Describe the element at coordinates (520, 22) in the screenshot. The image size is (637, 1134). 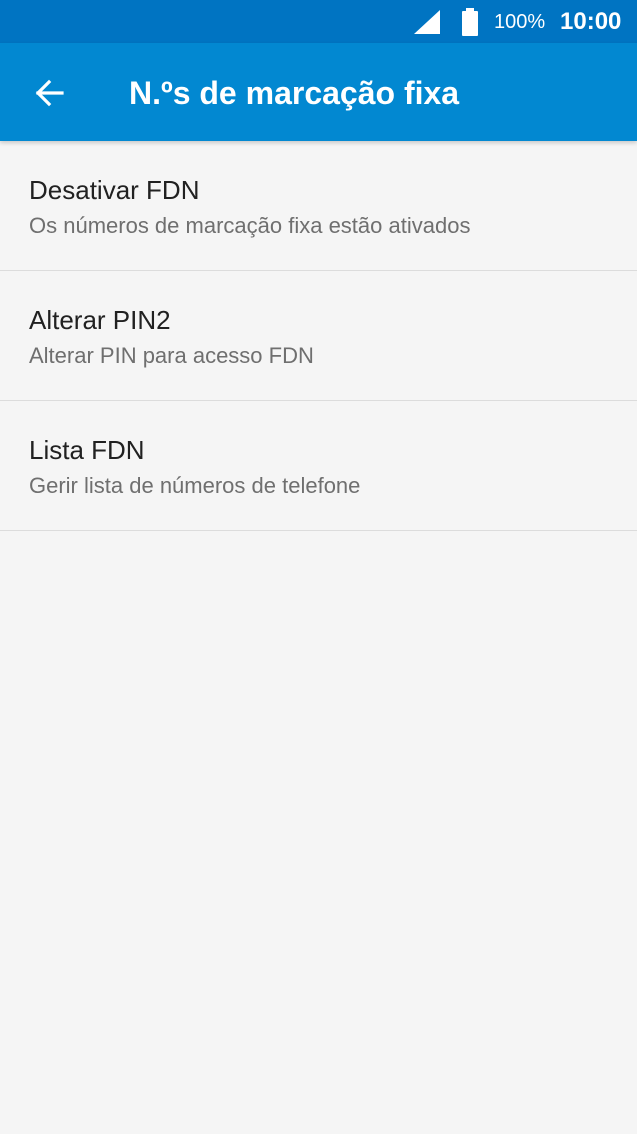
I see `battery-percentage: 100%` at that location.